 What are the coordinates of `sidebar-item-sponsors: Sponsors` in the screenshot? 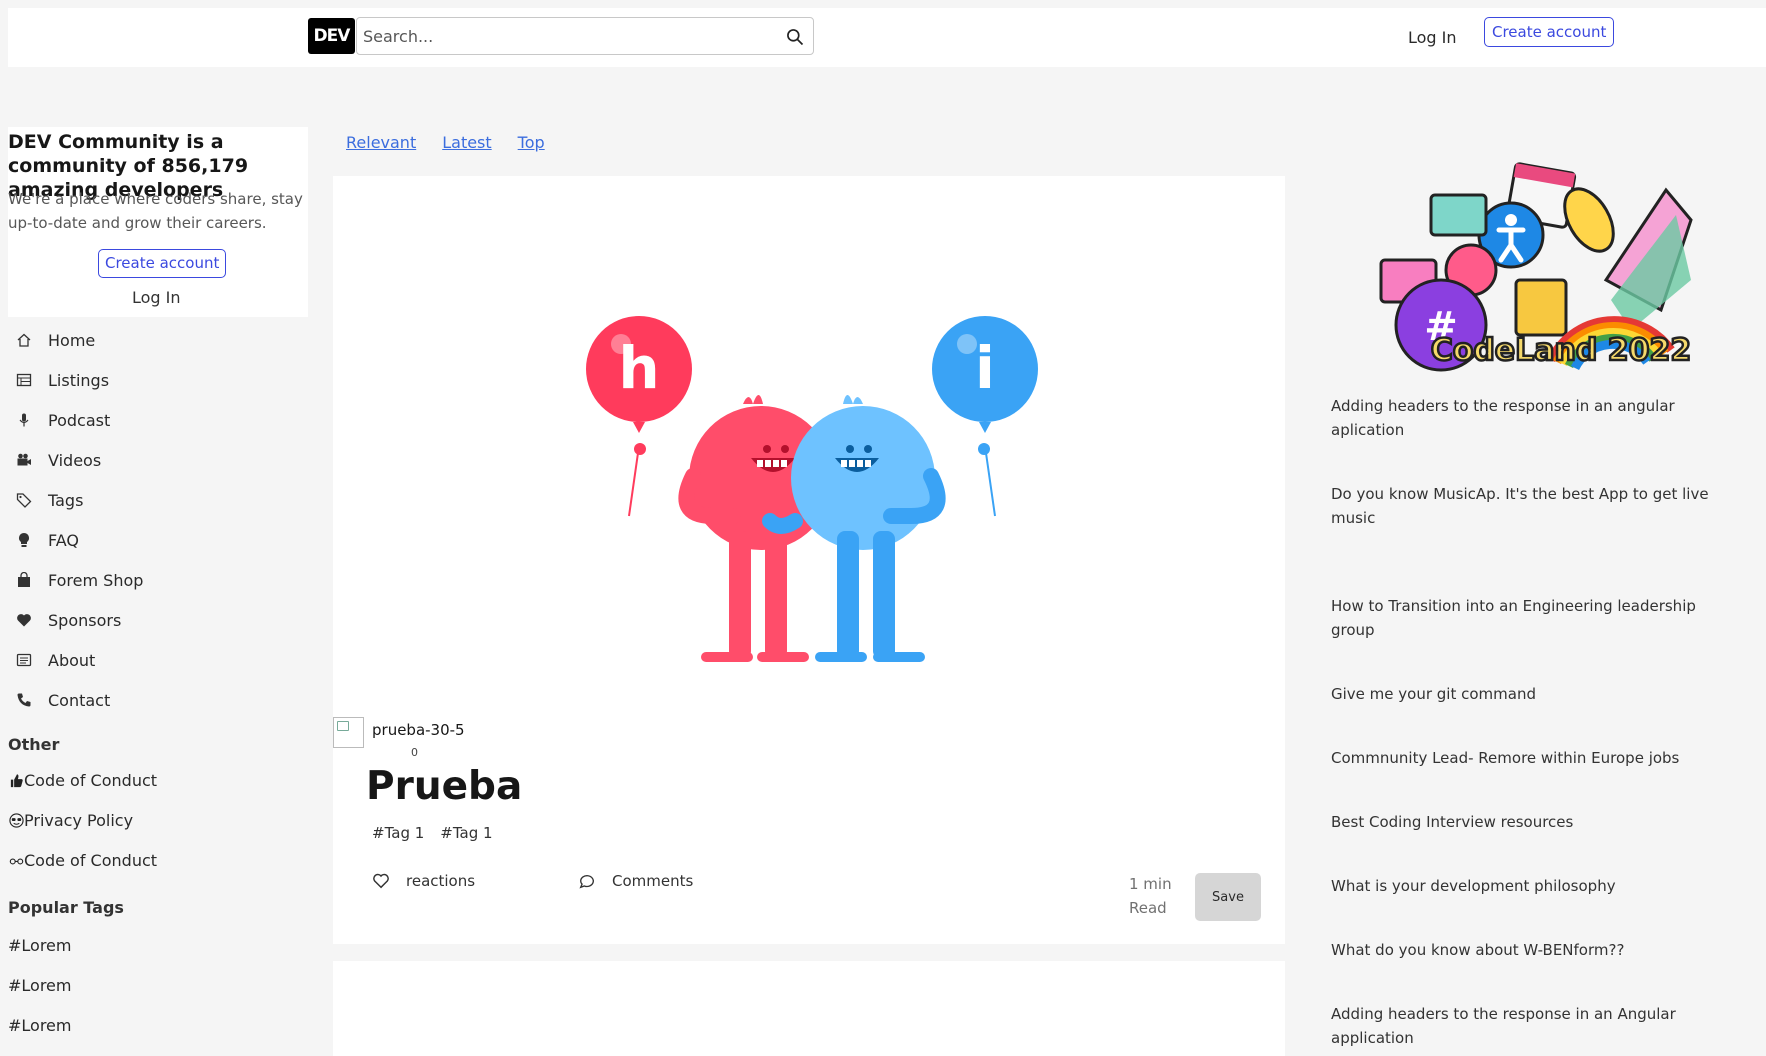 It's located at (158, 620).